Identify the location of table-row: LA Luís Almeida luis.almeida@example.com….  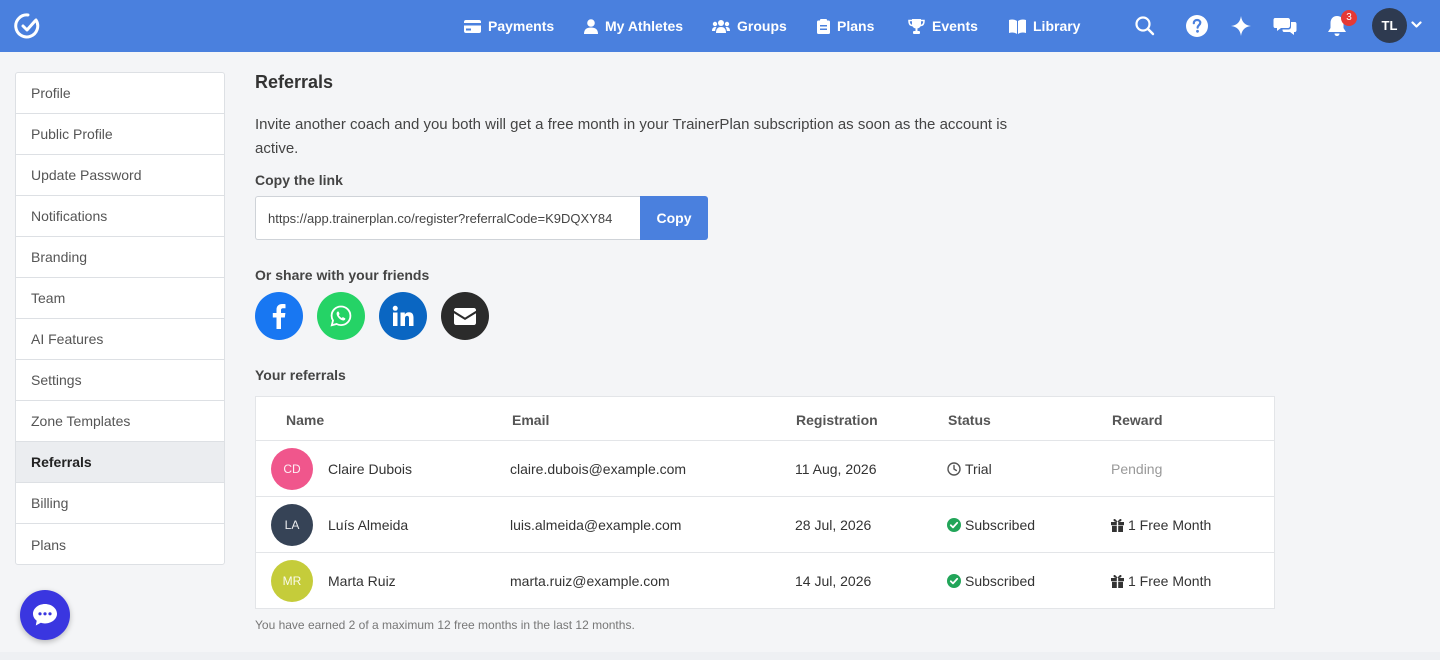
(765, 525).